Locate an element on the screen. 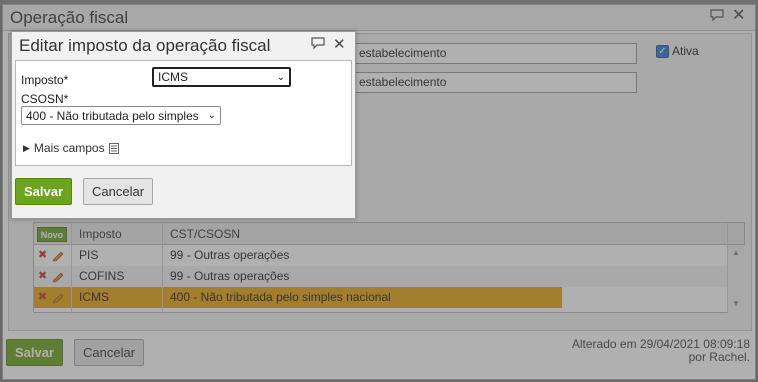 Image resolution: width=758 pixels, height=382 pixels. csosn-select: 400 - Não tributada pelo simples ⌄ is located at coordinates (121, 115).